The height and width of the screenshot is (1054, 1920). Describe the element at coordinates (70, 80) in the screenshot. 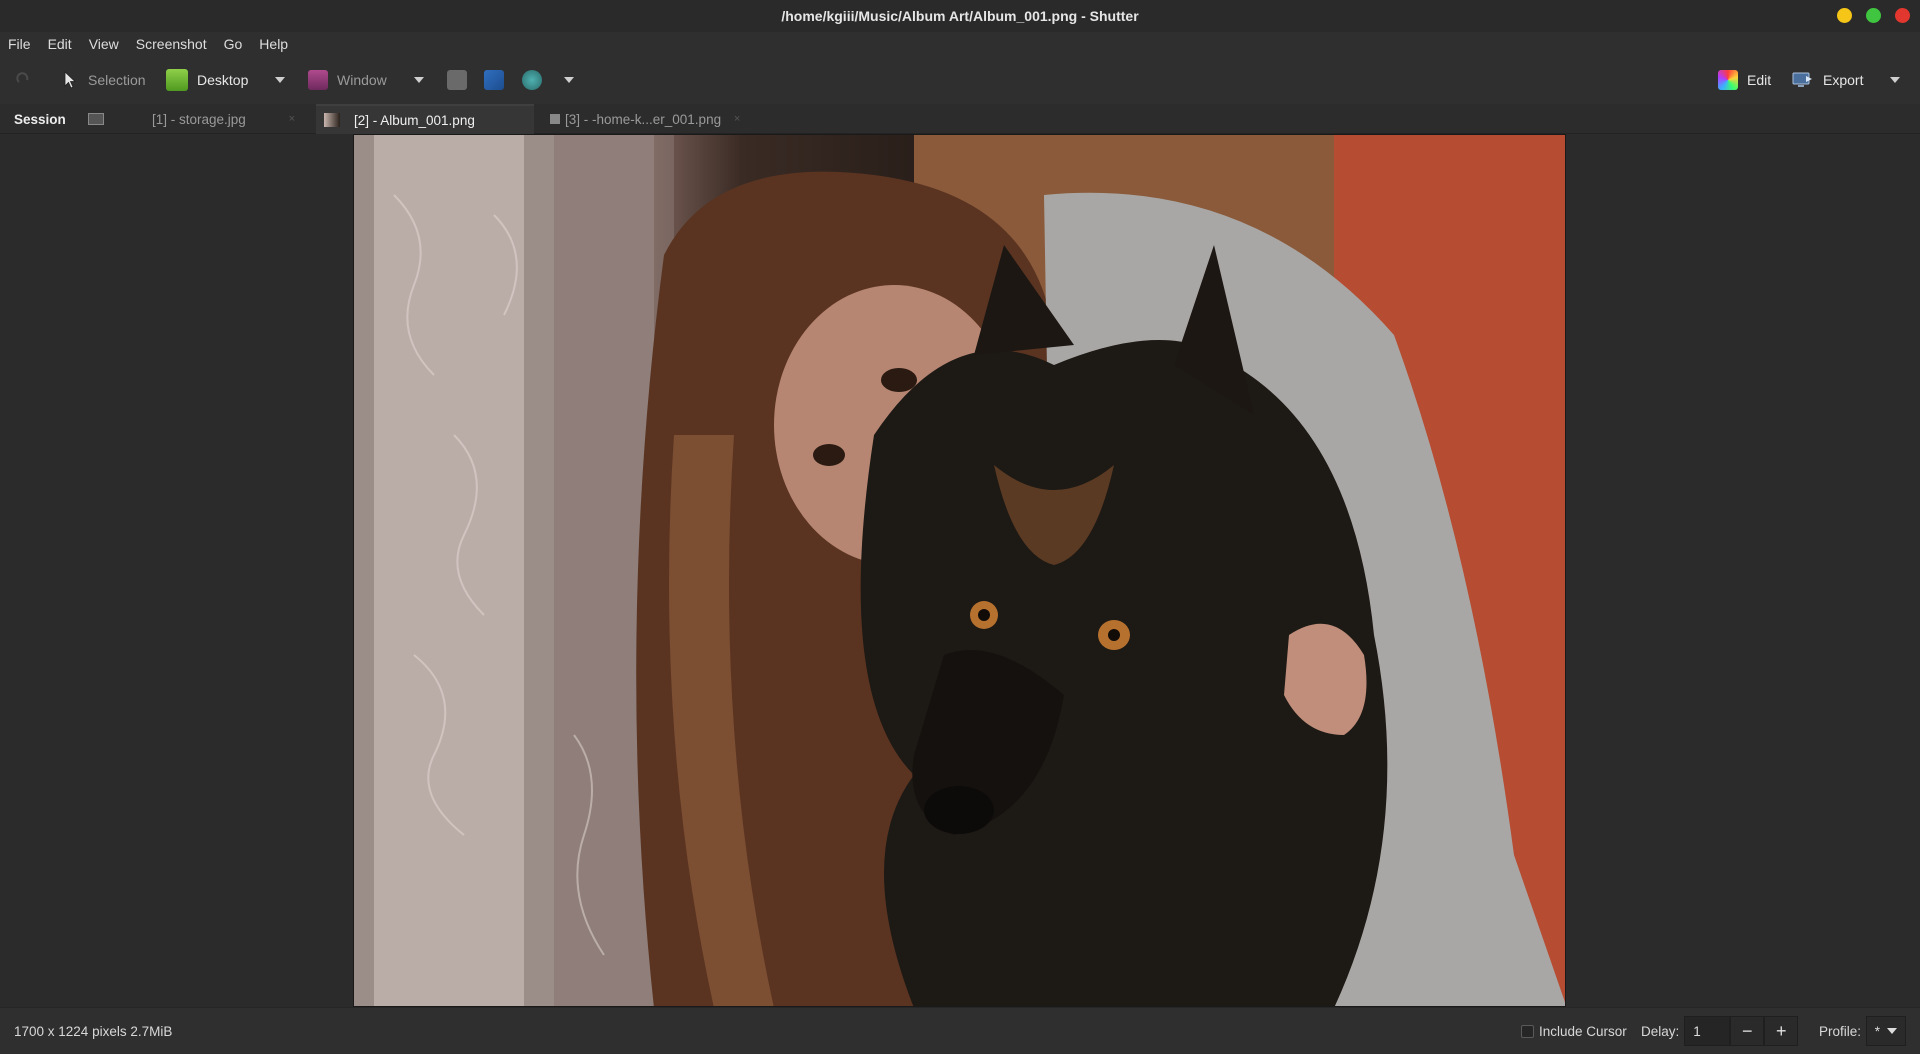

I see `cursor-arrow-icon` at that location.